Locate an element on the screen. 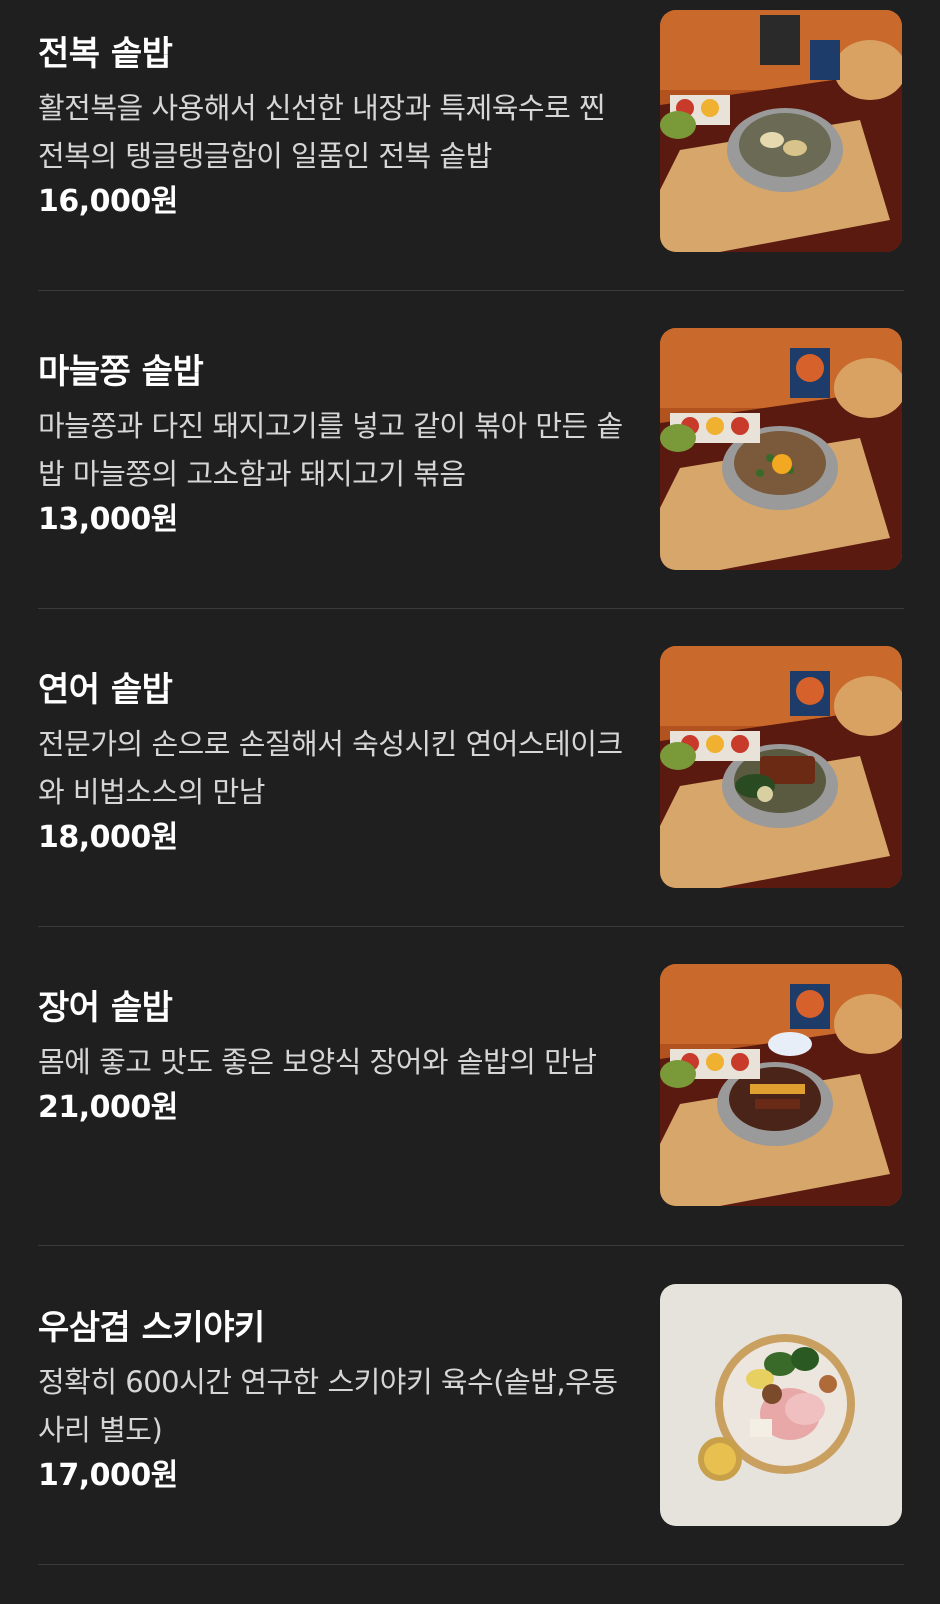 The height and width of the screenshot is (1604, 940). menu-item-price: 18,000원 is located at coordinates (108, 837).